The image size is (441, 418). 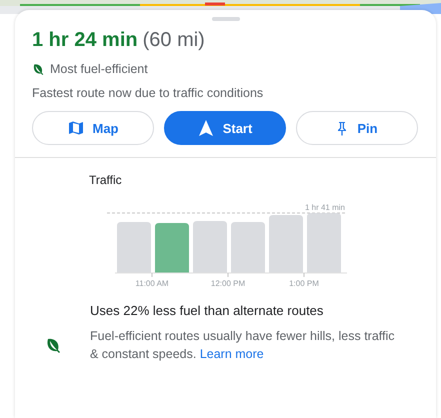 I want to click on fuel-heading: Uses 22% less fuel than alternate routes, so click(x=207, y=310).